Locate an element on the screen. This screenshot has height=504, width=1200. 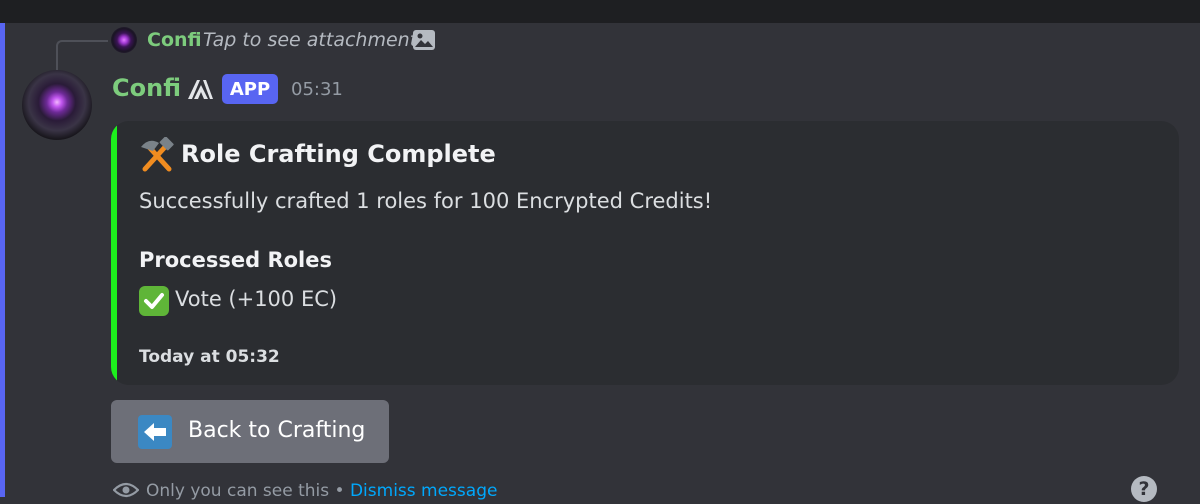
eye-icon is located at coordinates (126, 490).